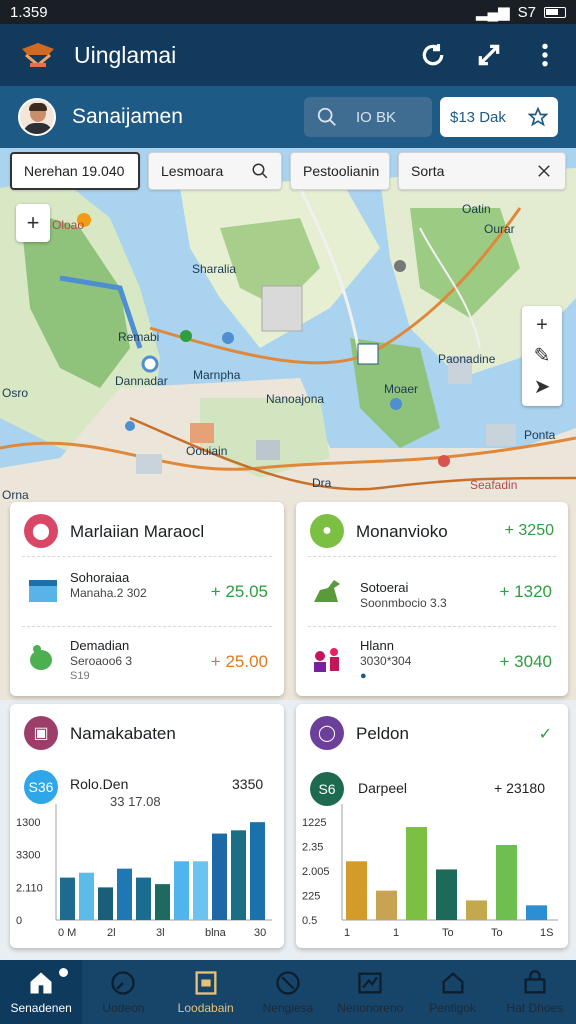 This screenshot has height=1024, width=576. I want to click on map-label: Oatin, so click(476, 209).